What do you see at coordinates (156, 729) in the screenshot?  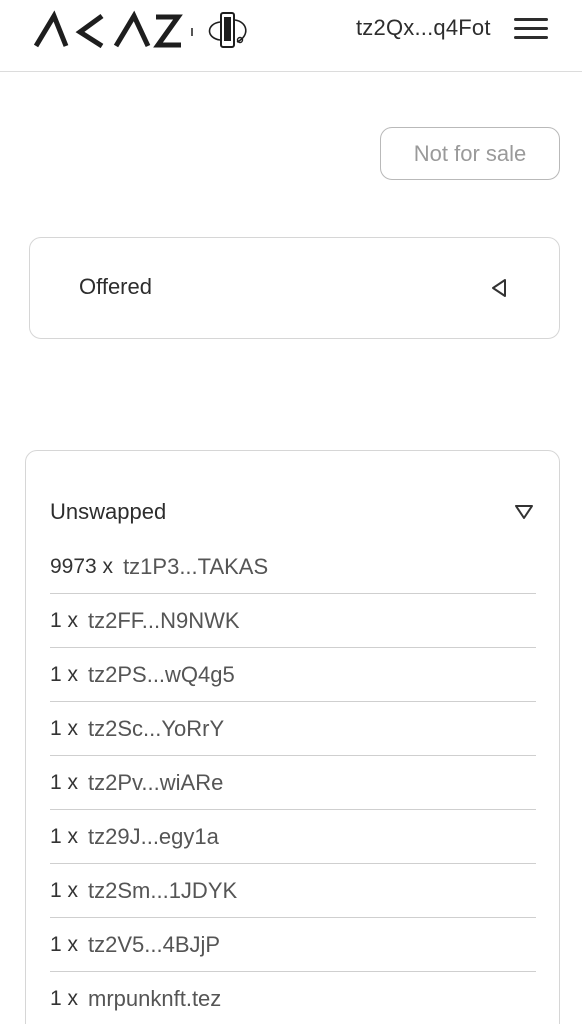 I see `holder-address: tz2Sc...YoRrY` at bounding box center [156, 729].